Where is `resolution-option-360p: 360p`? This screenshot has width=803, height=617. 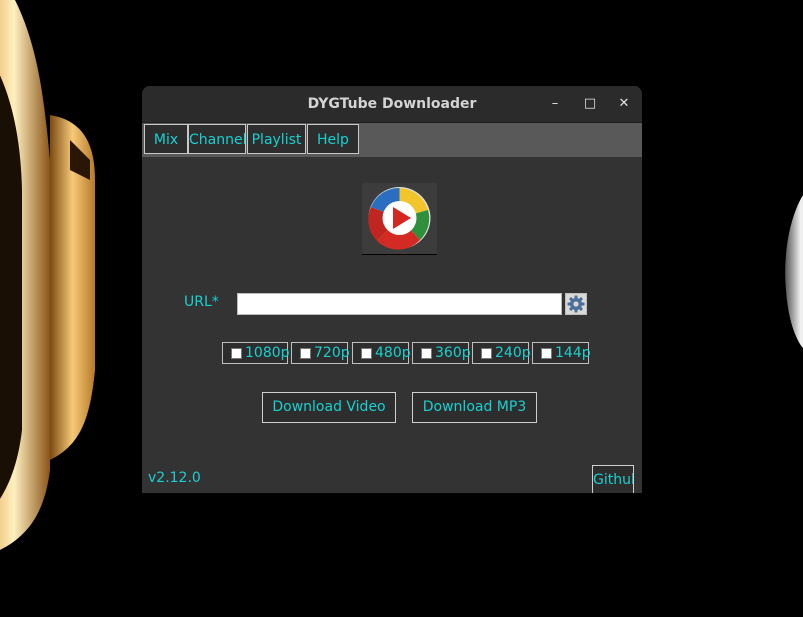 resolution-option-360p: 360p is located at coordinates (441, 353).